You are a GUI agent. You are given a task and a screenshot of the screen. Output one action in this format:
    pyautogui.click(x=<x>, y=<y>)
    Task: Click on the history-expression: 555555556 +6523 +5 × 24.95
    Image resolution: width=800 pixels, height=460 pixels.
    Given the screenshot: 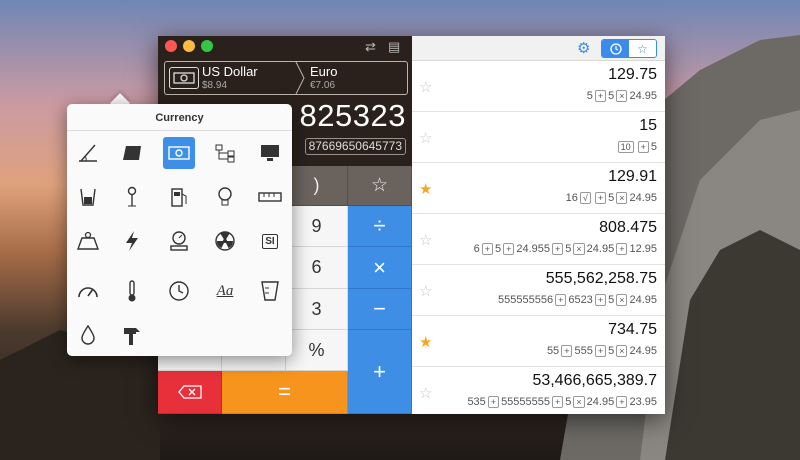 What is the action you would take?
    pyautogui.click(x=577, y=300)
    